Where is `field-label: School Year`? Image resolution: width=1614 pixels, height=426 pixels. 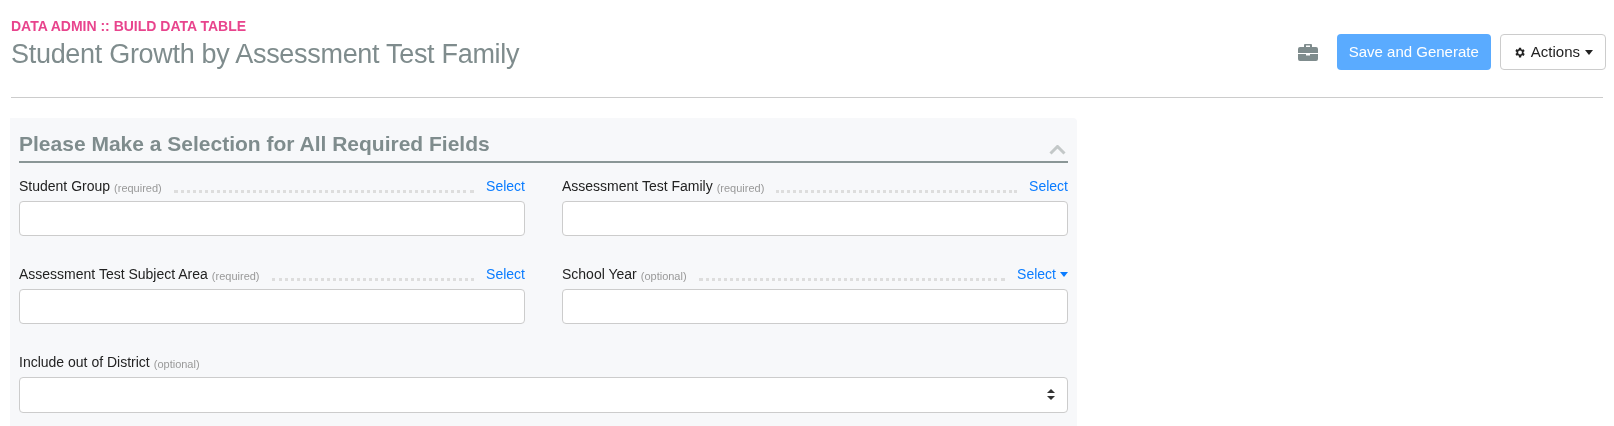 field-label: School Year is located at coordinates (599, 274).